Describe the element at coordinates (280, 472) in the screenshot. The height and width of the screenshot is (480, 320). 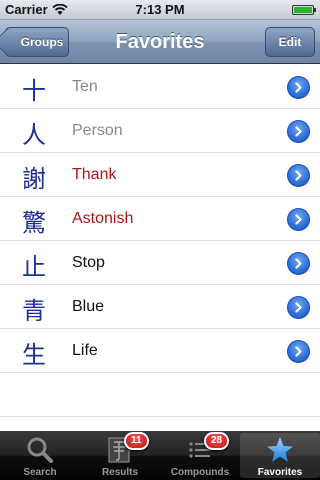
I see `tab-label: Favorites` at that location.